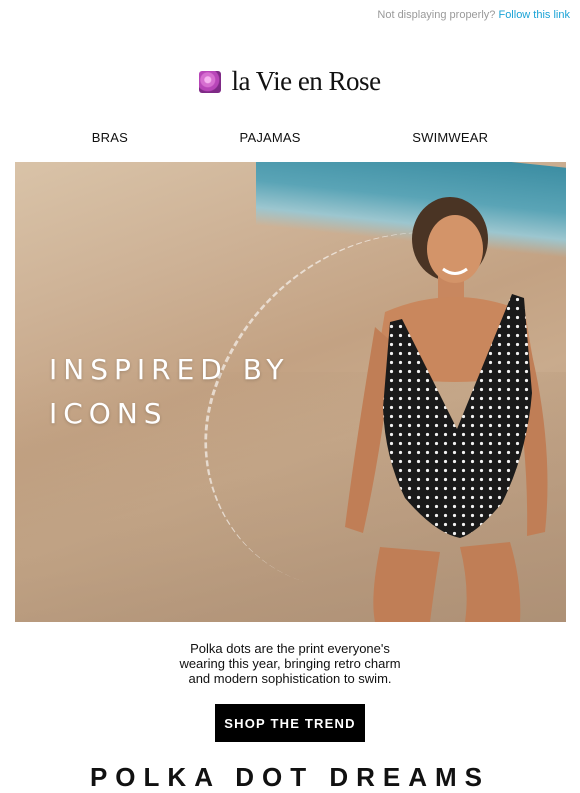 The width and height of the screenshot is (580, 793). Describe the element at coordinates (534, 15) in the screenshot. I see `view-online-link: Follow this link` at that location.